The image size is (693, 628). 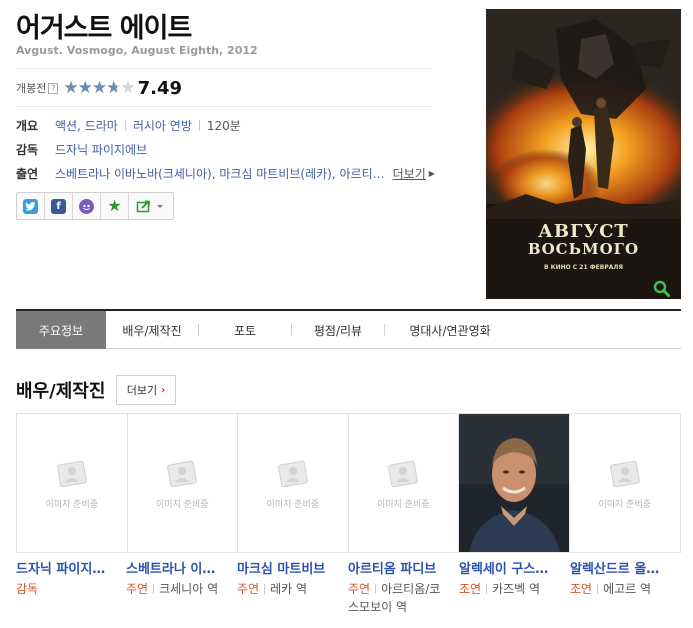 I want to click on cast-member-role: 주연 크세니아 역, so click(x=179, y=589).